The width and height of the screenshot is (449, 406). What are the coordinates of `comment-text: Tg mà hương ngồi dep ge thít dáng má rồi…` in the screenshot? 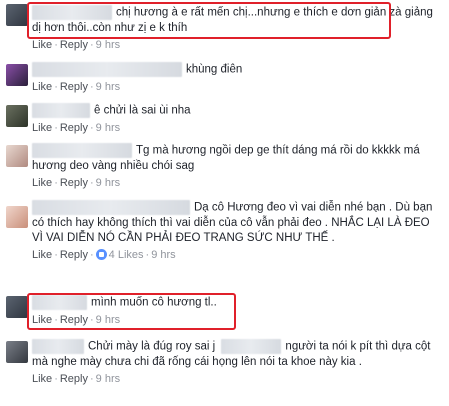 It's located at (237, 158).